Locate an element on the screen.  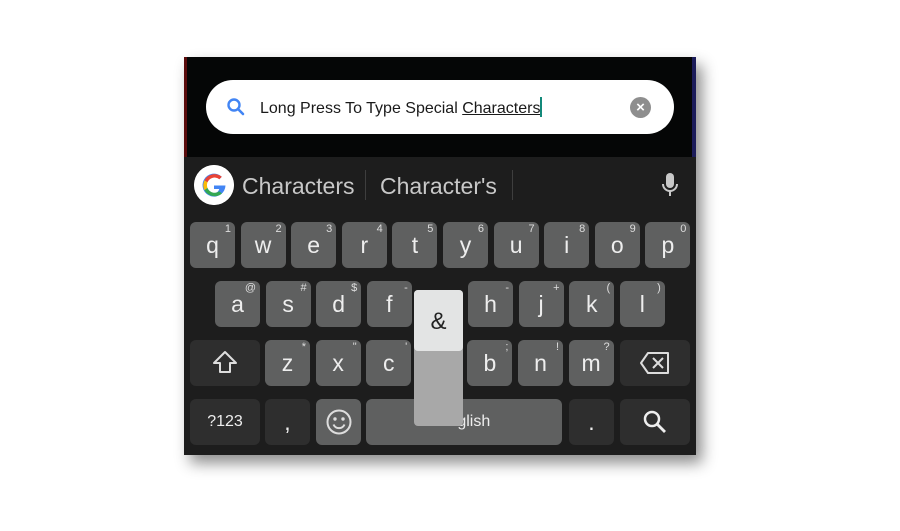
symbols-label: ?123 is located at coordinates (225, 421).